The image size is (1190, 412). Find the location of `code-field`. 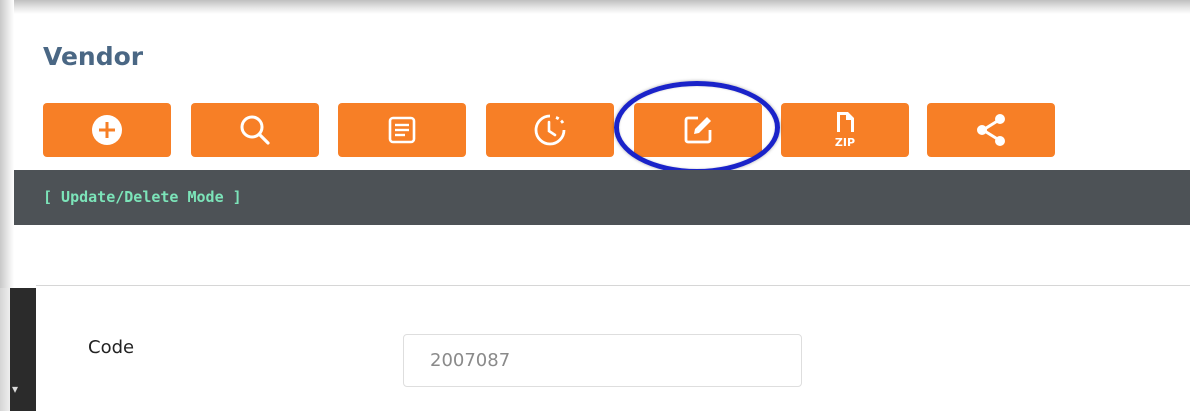

code-field is located at coordinates (602, 360).